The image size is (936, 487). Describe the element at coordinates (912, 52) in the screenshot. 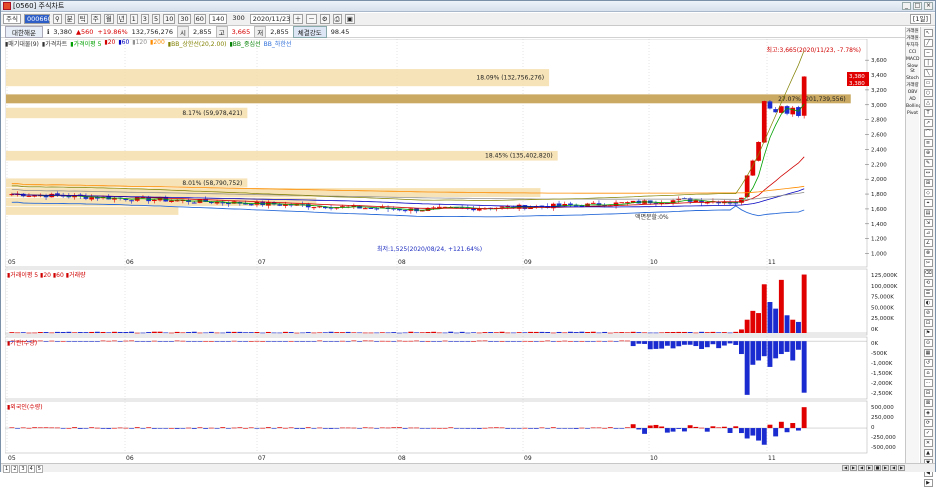

I see `indicator-item: CCI` at that location.